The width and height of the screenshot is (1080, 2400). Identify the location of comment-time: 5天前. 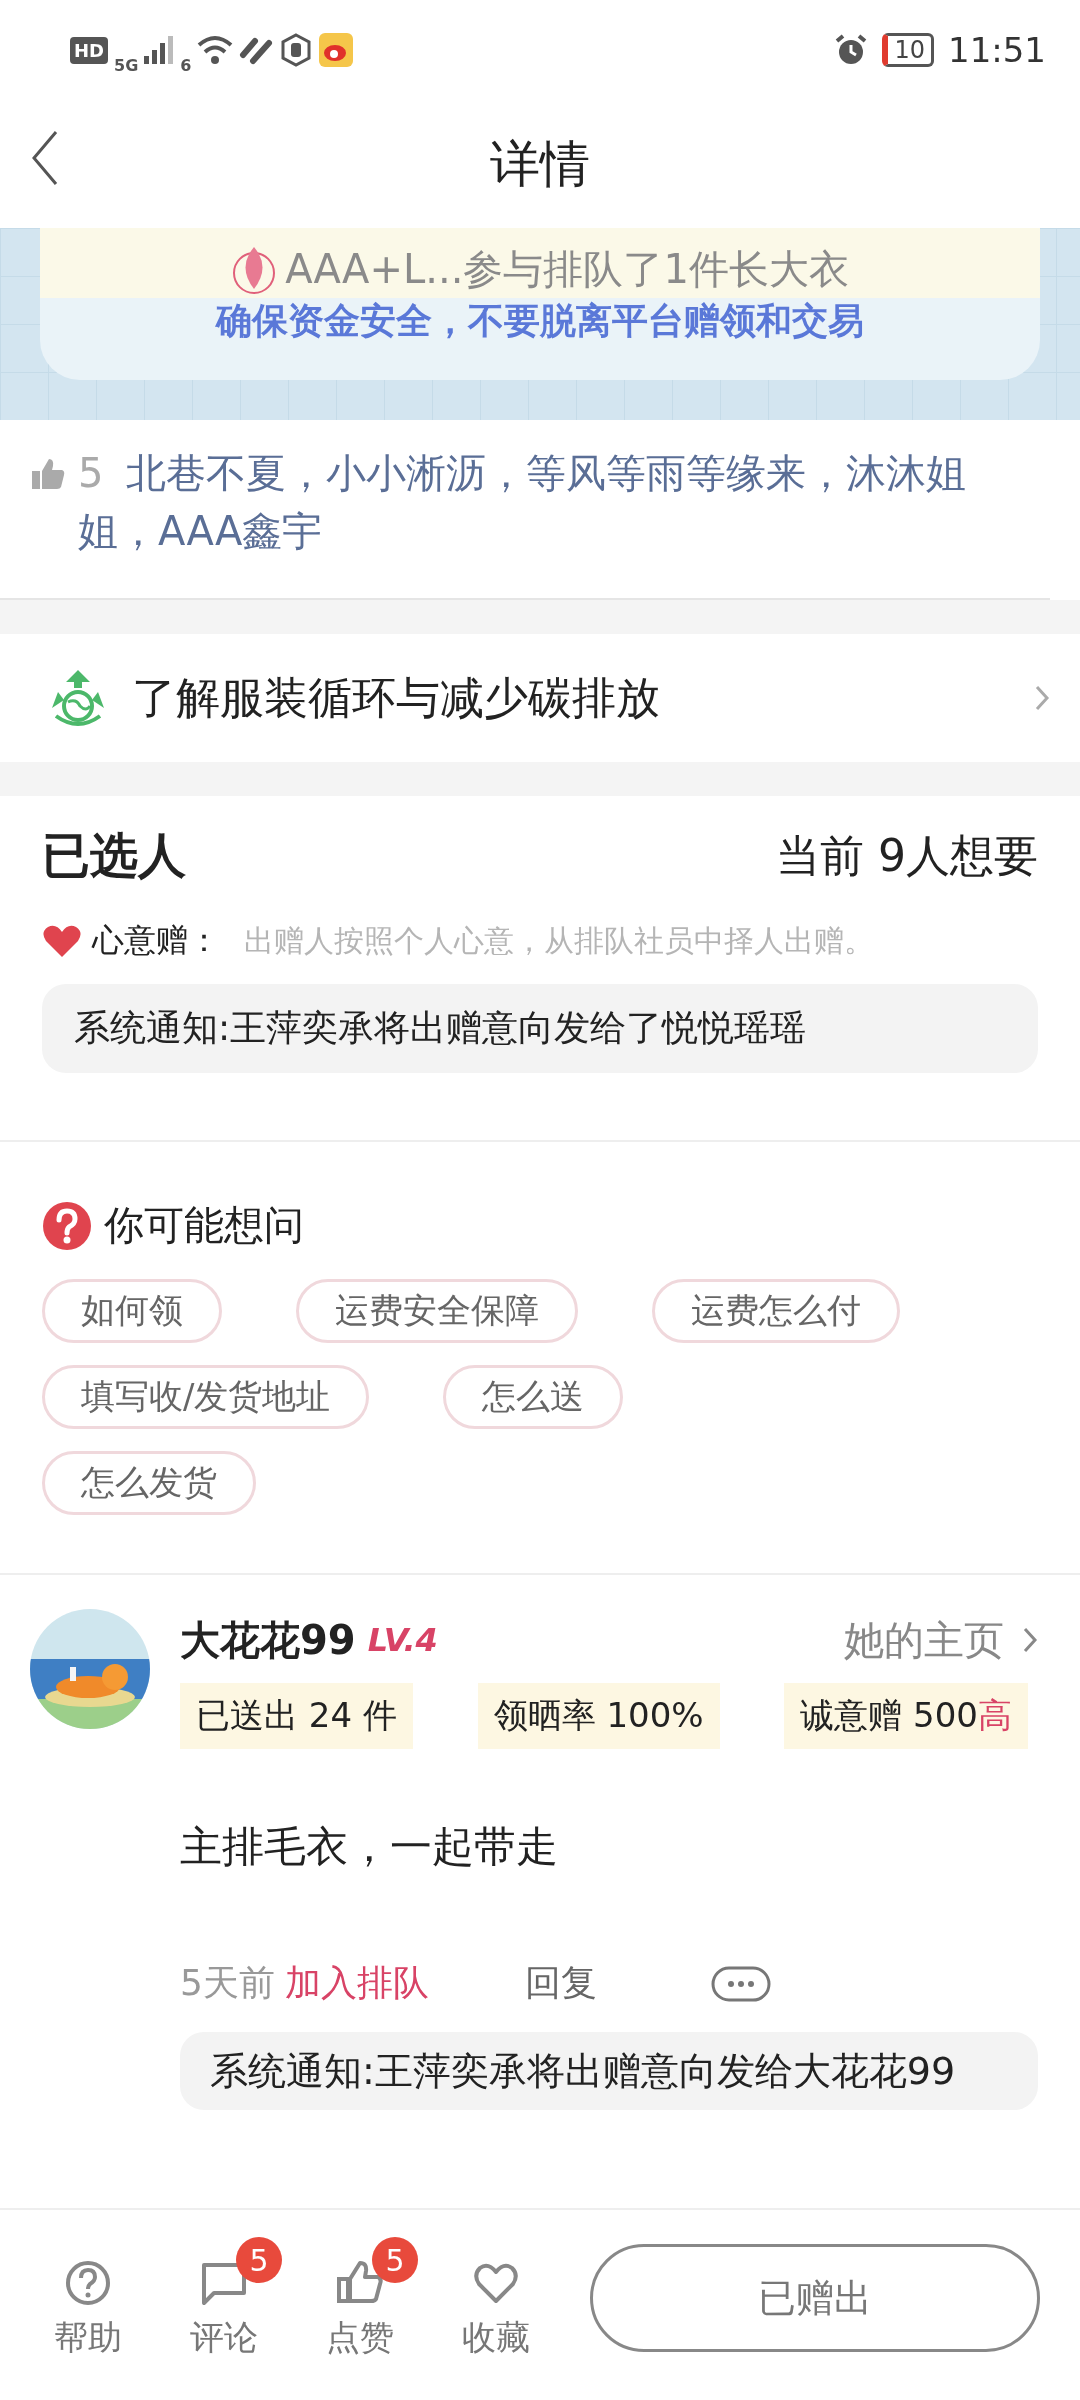
(227, 1983).